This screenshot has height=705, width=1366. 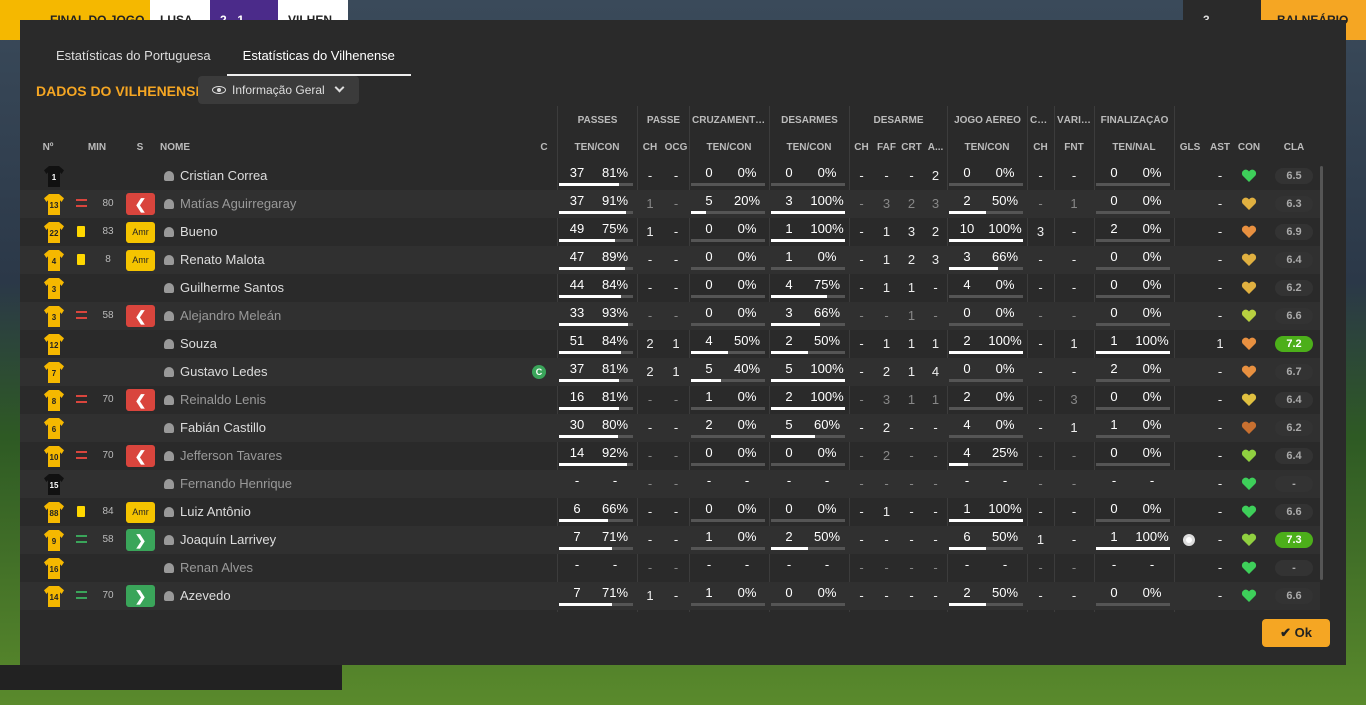 What do you see at coordinates (231, 456) in the screenshot?
I see `player-name: Jefferson Tavares` at bounding box center [231, 456].